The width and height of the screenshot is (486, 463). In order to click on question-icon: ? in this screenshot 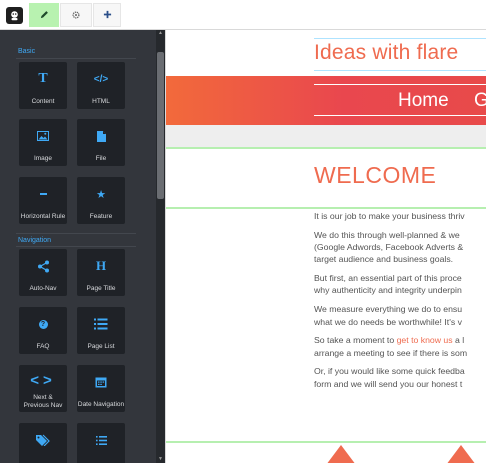, I will do `click(43, 324)`.